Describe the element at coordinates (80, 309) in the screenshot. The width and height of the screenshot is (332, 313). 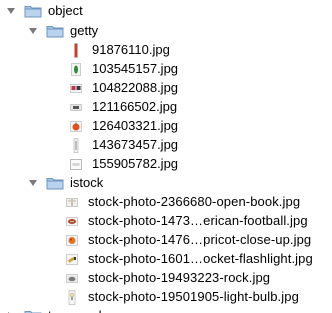
I see `folder-label: typography` at that location.